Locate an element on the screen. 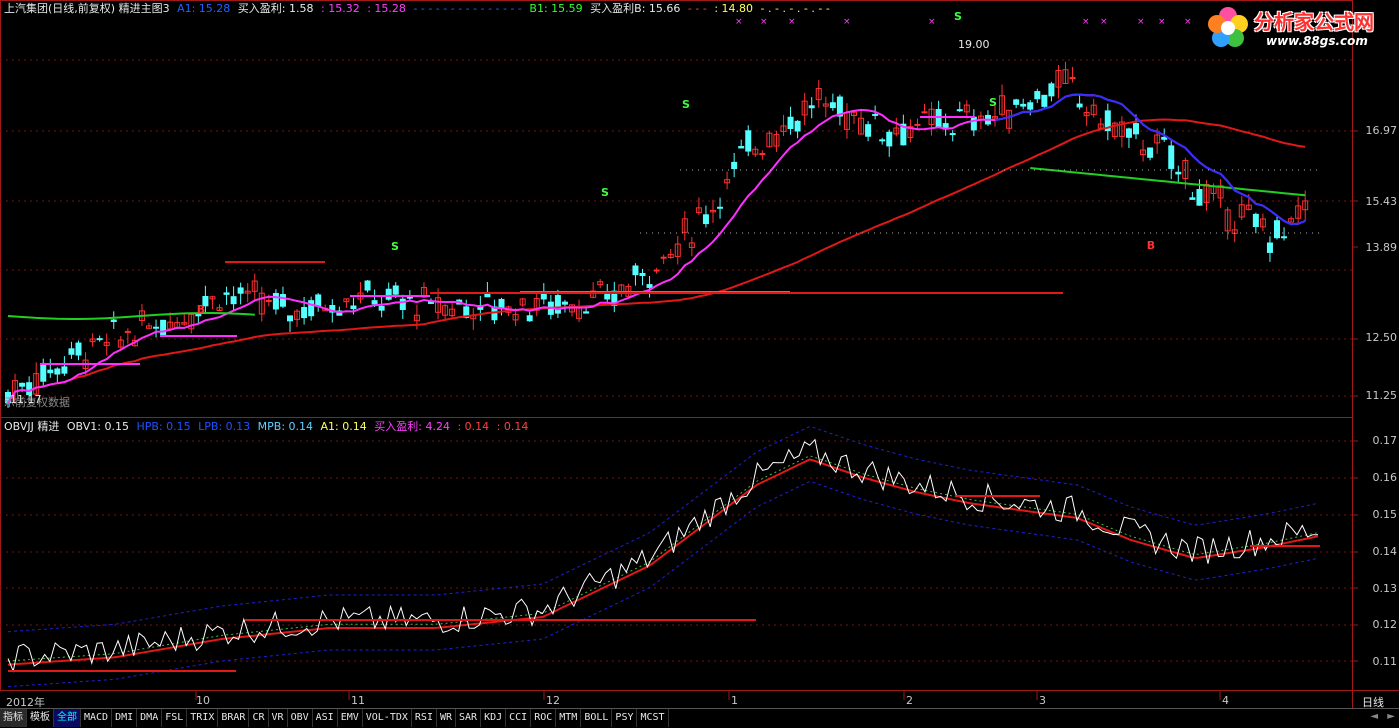  scroll-left-icon: ◄ is located at coordinates (1374, 716).